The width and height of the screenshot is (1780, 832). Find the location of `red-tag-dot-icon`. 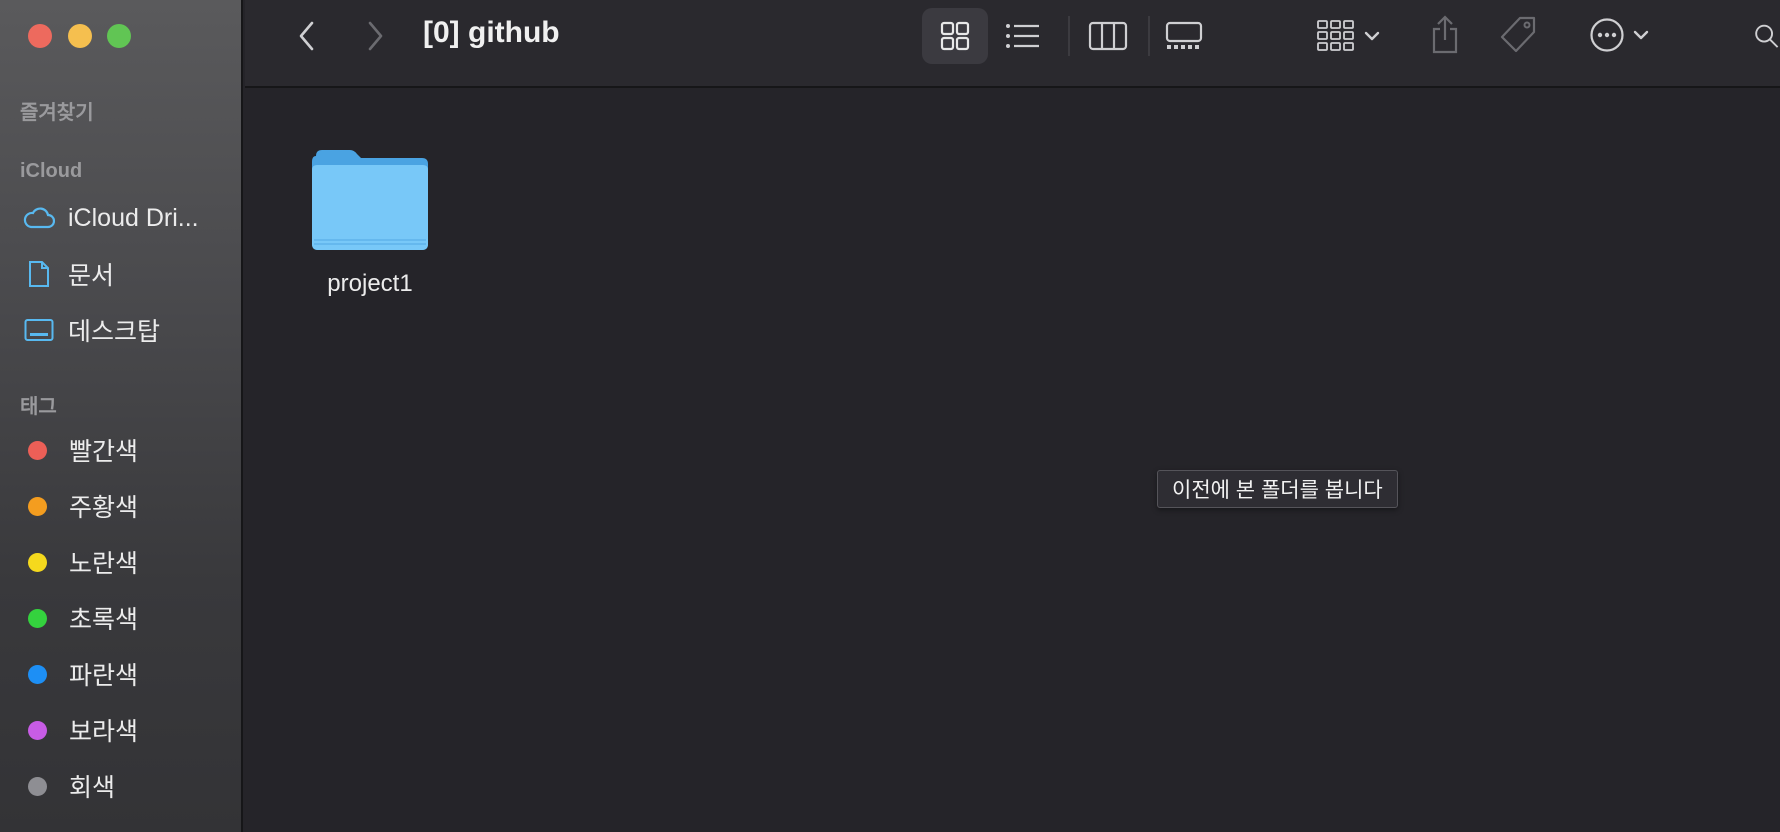

red-tag-dot-icon is located at coordinates (37, 450).